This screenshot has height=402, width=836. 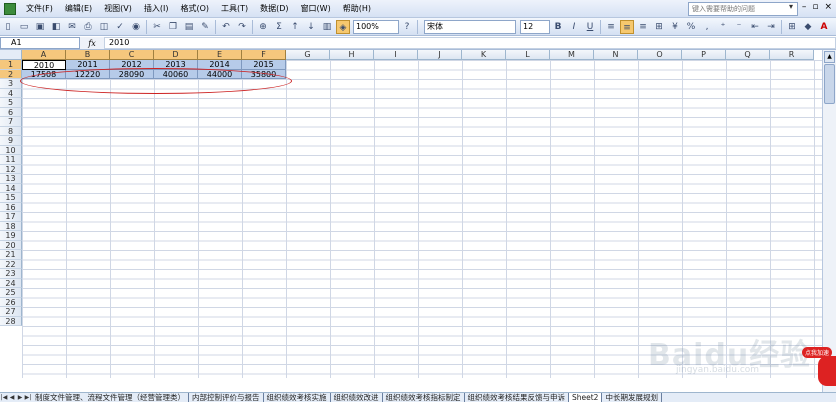 What do you see at coordinates (376, 26) in the screenshot?
I see `zoom-select: 100%` at bounding box center [376, 26].